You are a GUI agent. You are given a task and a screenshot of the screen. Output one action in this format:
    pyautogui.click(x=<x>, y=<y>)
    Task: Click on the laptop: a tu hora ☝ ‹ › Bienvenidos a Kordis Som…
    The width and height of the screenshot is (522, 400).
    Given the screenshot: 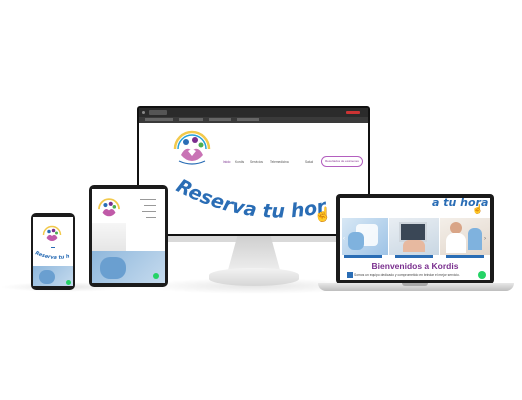 What is the action you would take?
    pyautogui.click(x=415, y=239)
    